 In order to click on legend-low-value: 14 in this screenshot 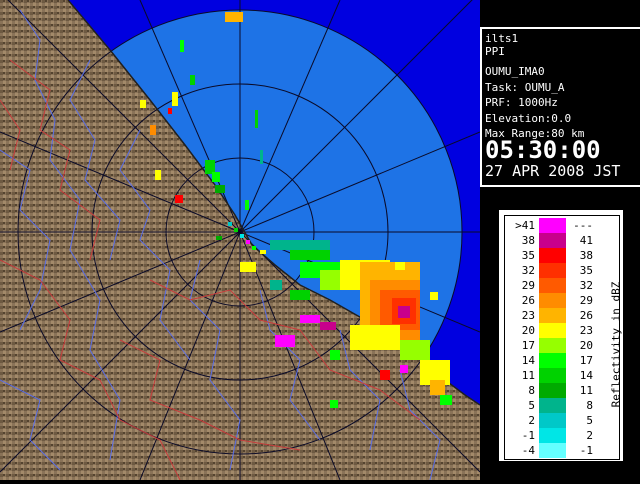, I will do `click(528, 360)`.